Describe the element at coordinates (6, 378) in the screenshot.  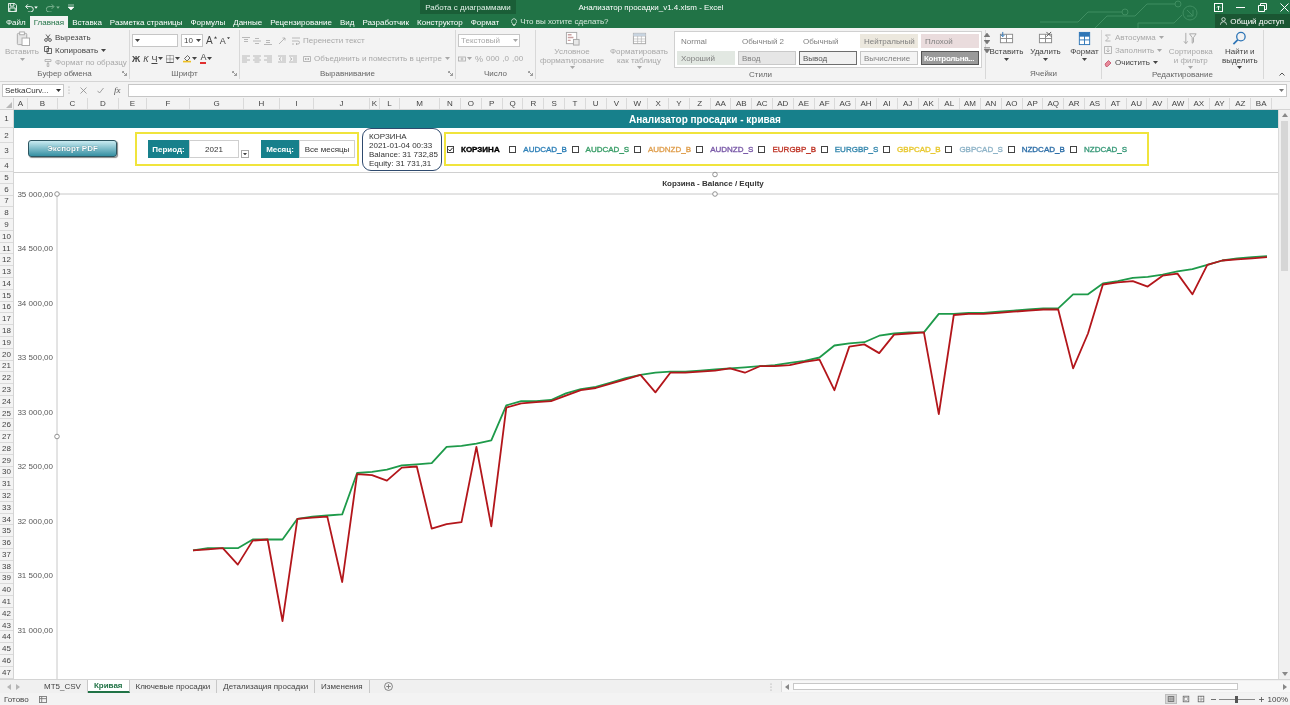
I see `row-header: 22` at that location.